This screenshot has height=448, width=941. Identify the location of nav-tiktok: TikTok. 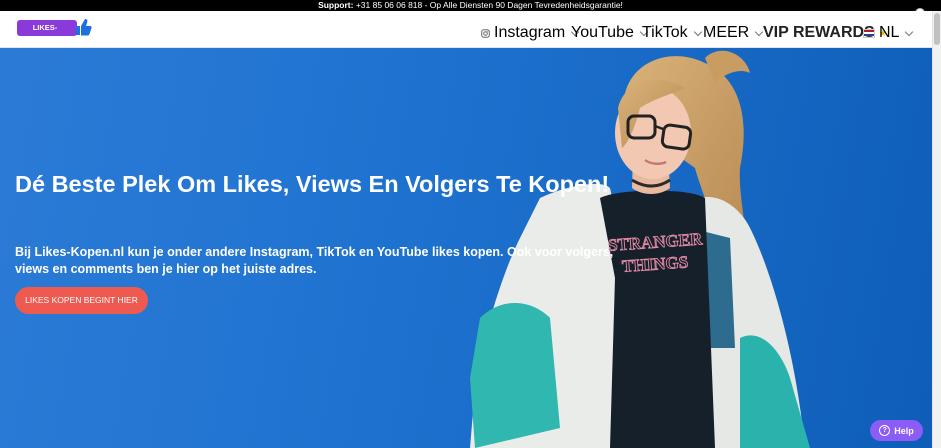
(672, 33).